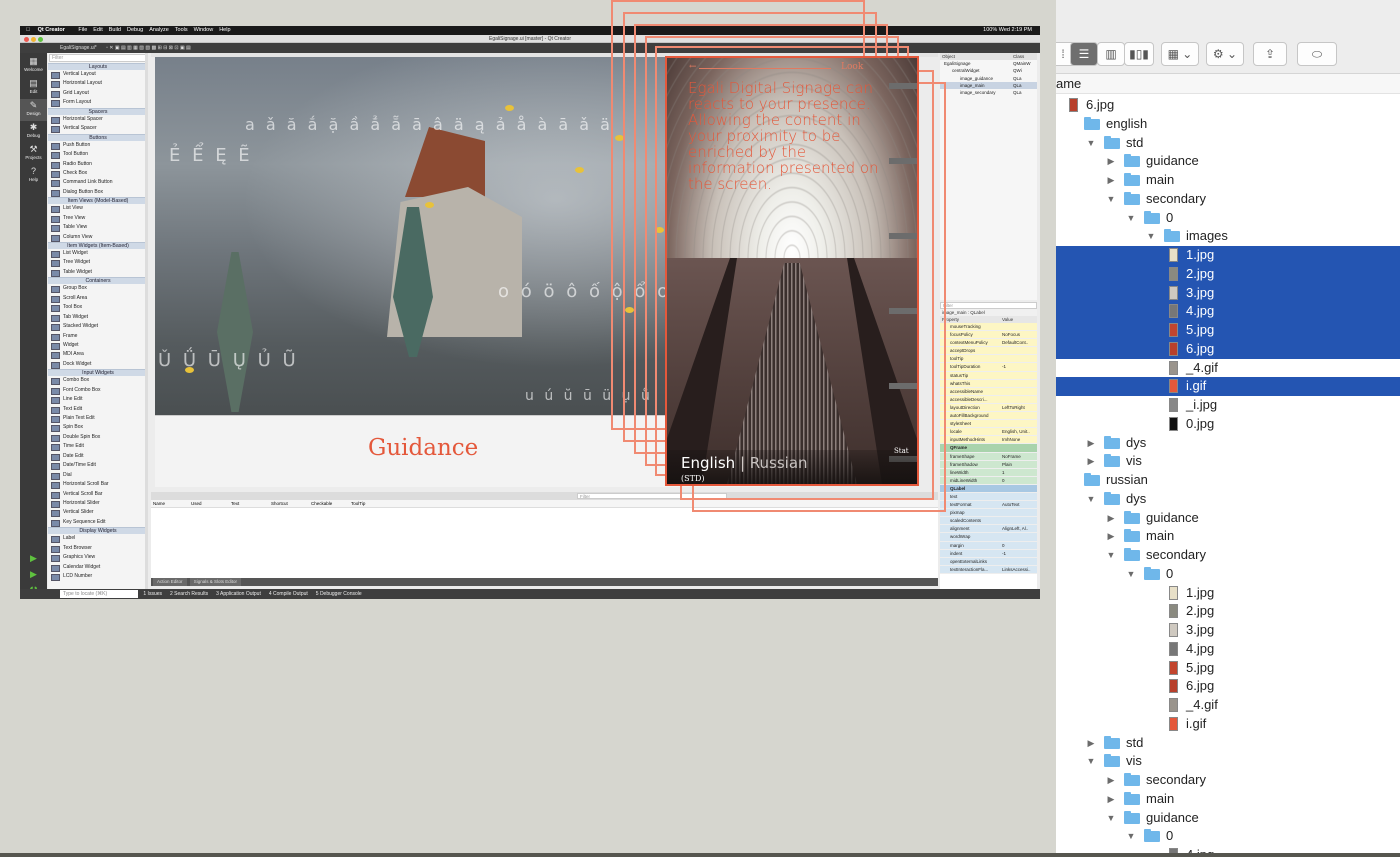 The image size is (1400, 857). I want to click on widget-item: Font Combo Box, so click(98, 391).